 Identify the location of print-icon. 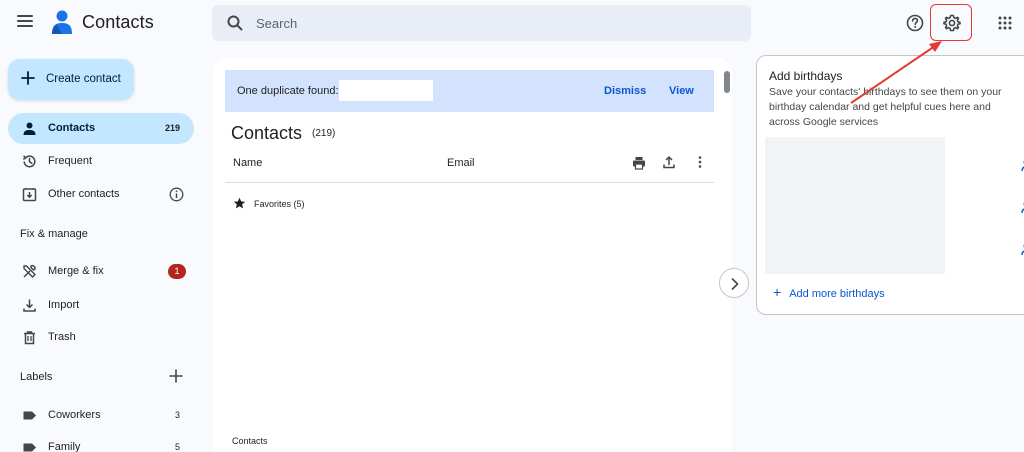
(639, 163).